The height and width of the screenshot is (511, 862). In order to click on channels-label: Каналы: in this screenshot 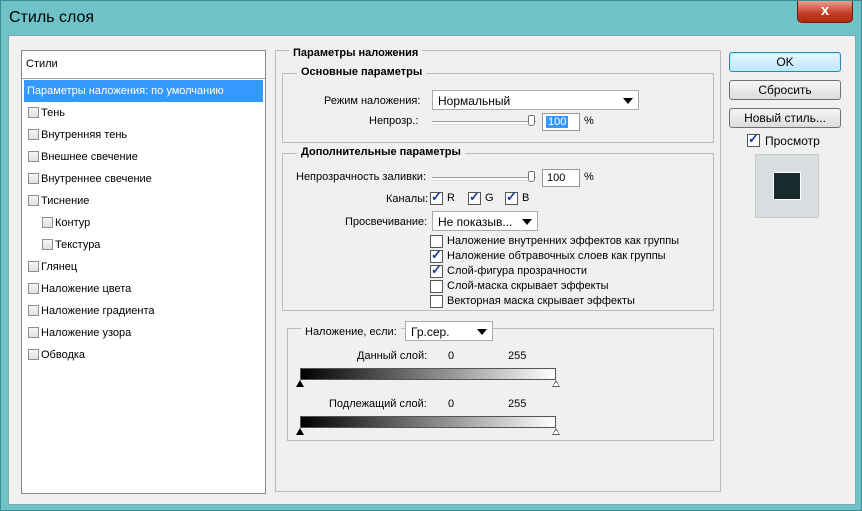, I will do `click(407, 199)`.